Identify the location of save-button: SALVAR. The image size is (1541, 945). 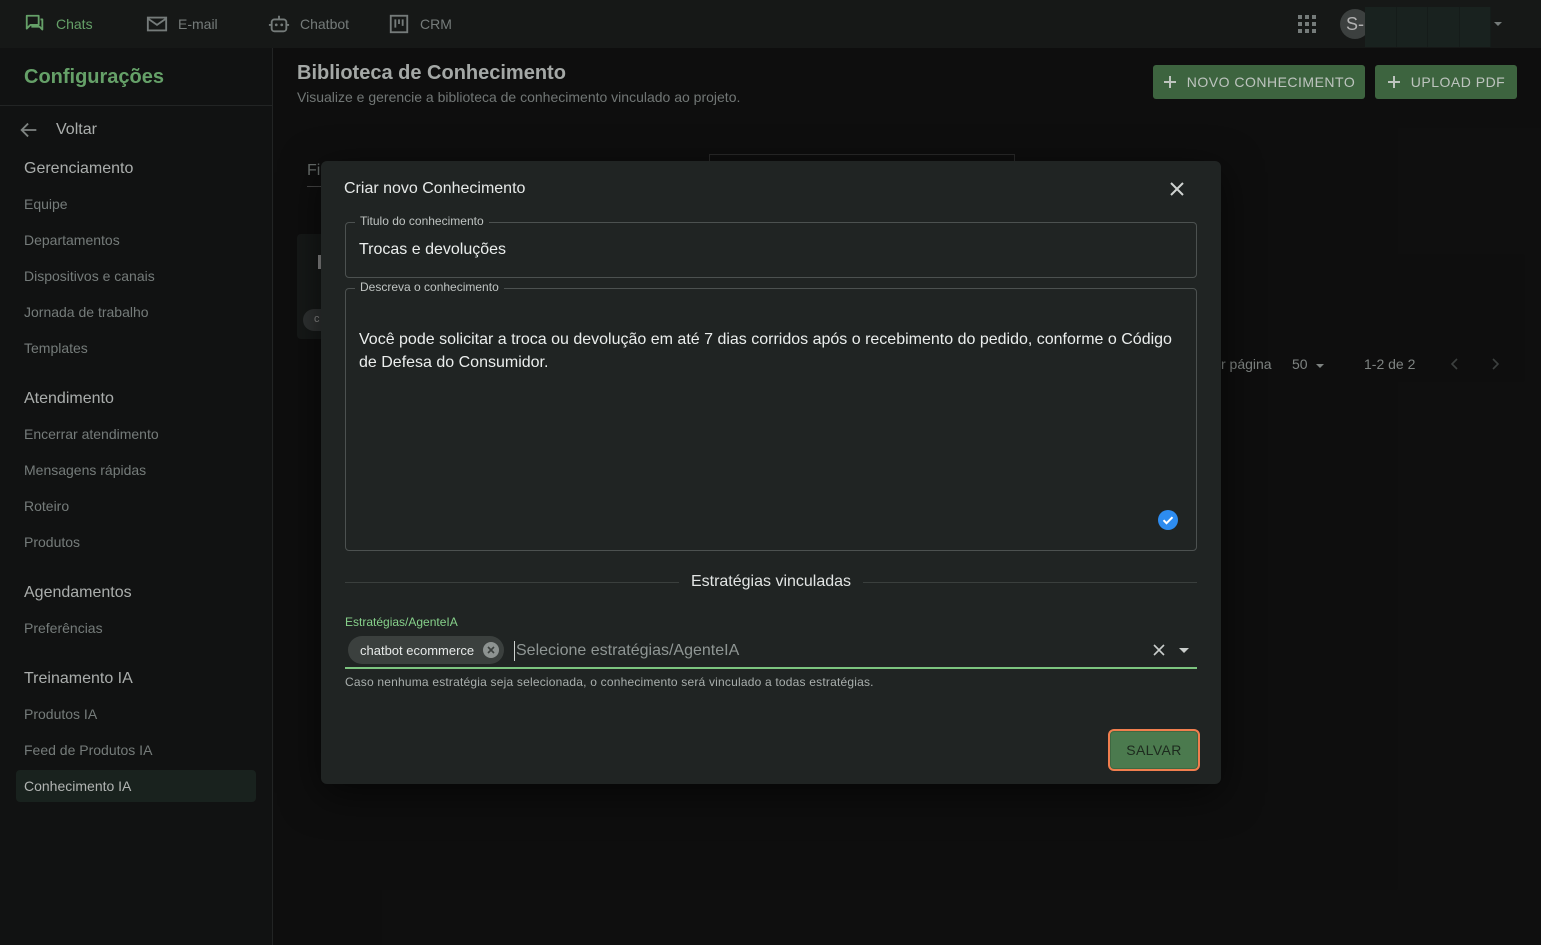
(1154, 750).